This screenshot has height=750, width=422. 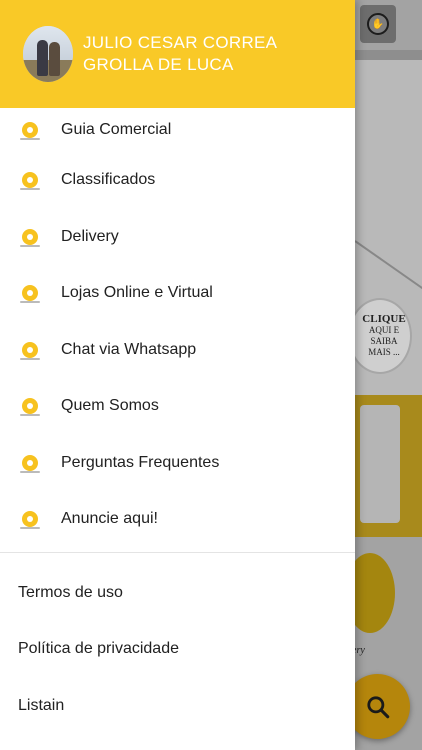 What do you see at coordinates (109, 519) in the screenshot?
I see `menu-item-label: Anuncie aqui!` at bounding box center [109, 519].